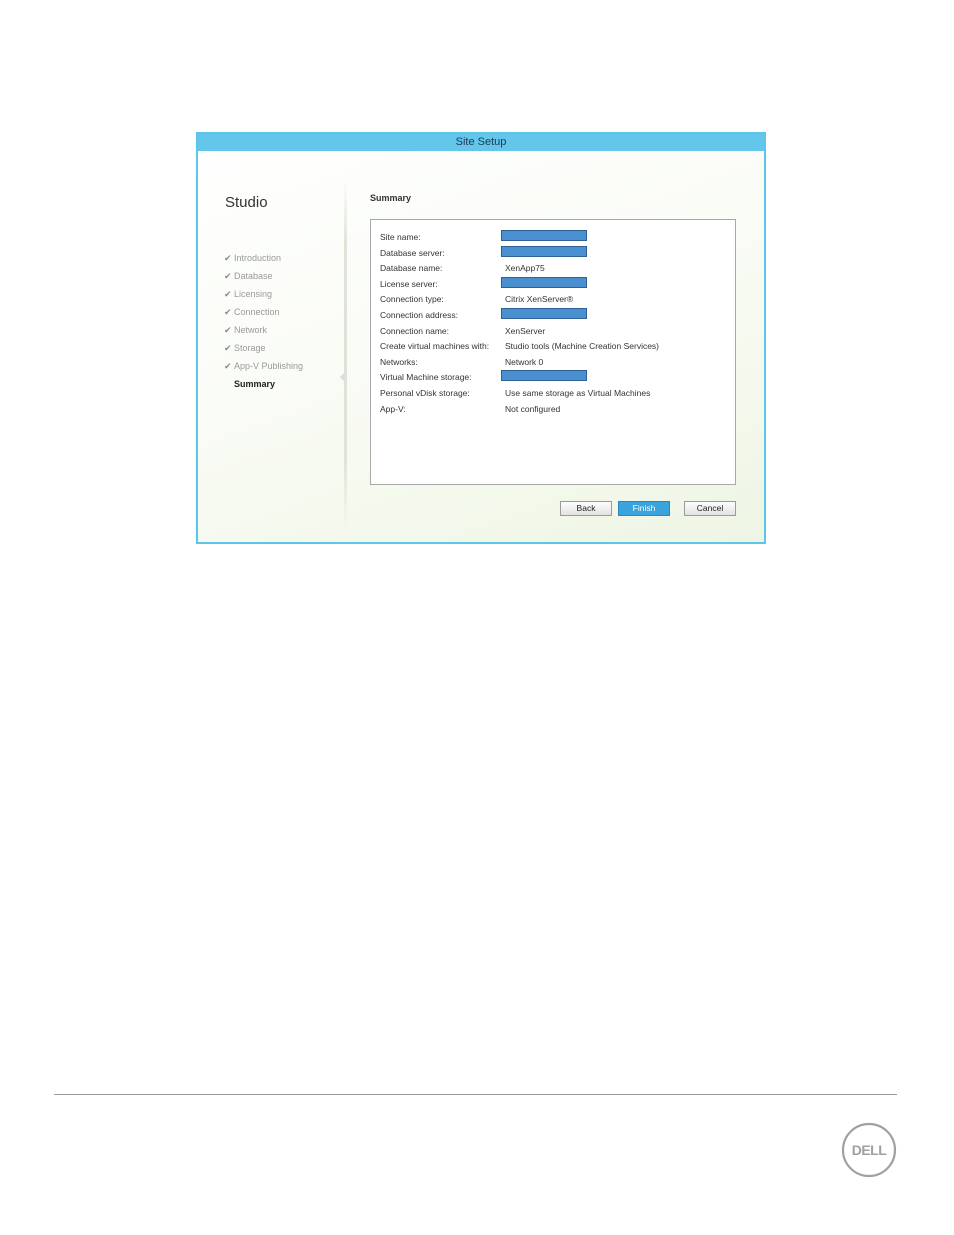 The height and width of the screenshot is (1235, 954). I want to click on summary-row-vm-storage: Virtual Machine storage:, so click(555, 378).